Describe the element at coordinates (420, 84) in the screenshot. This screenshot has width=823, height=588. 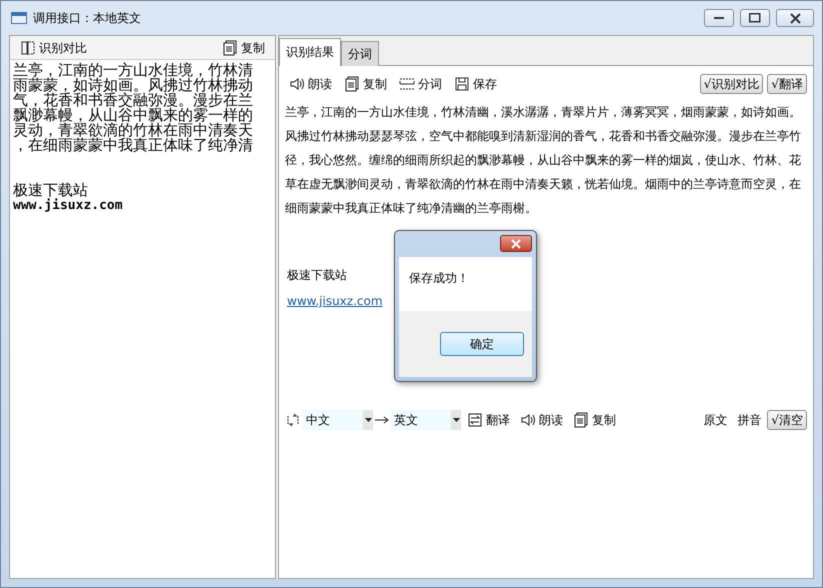
I see `toolbar-button: 分词` at that location.